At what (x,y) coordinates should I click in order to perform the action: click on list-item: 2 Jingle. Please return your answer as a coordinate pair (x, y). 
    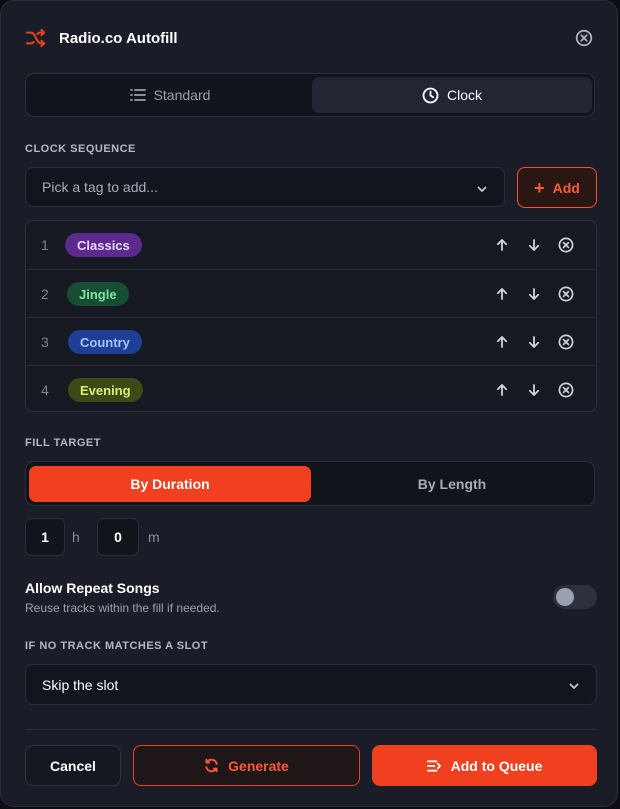
    Looking at the image, I should click on (311, 293).